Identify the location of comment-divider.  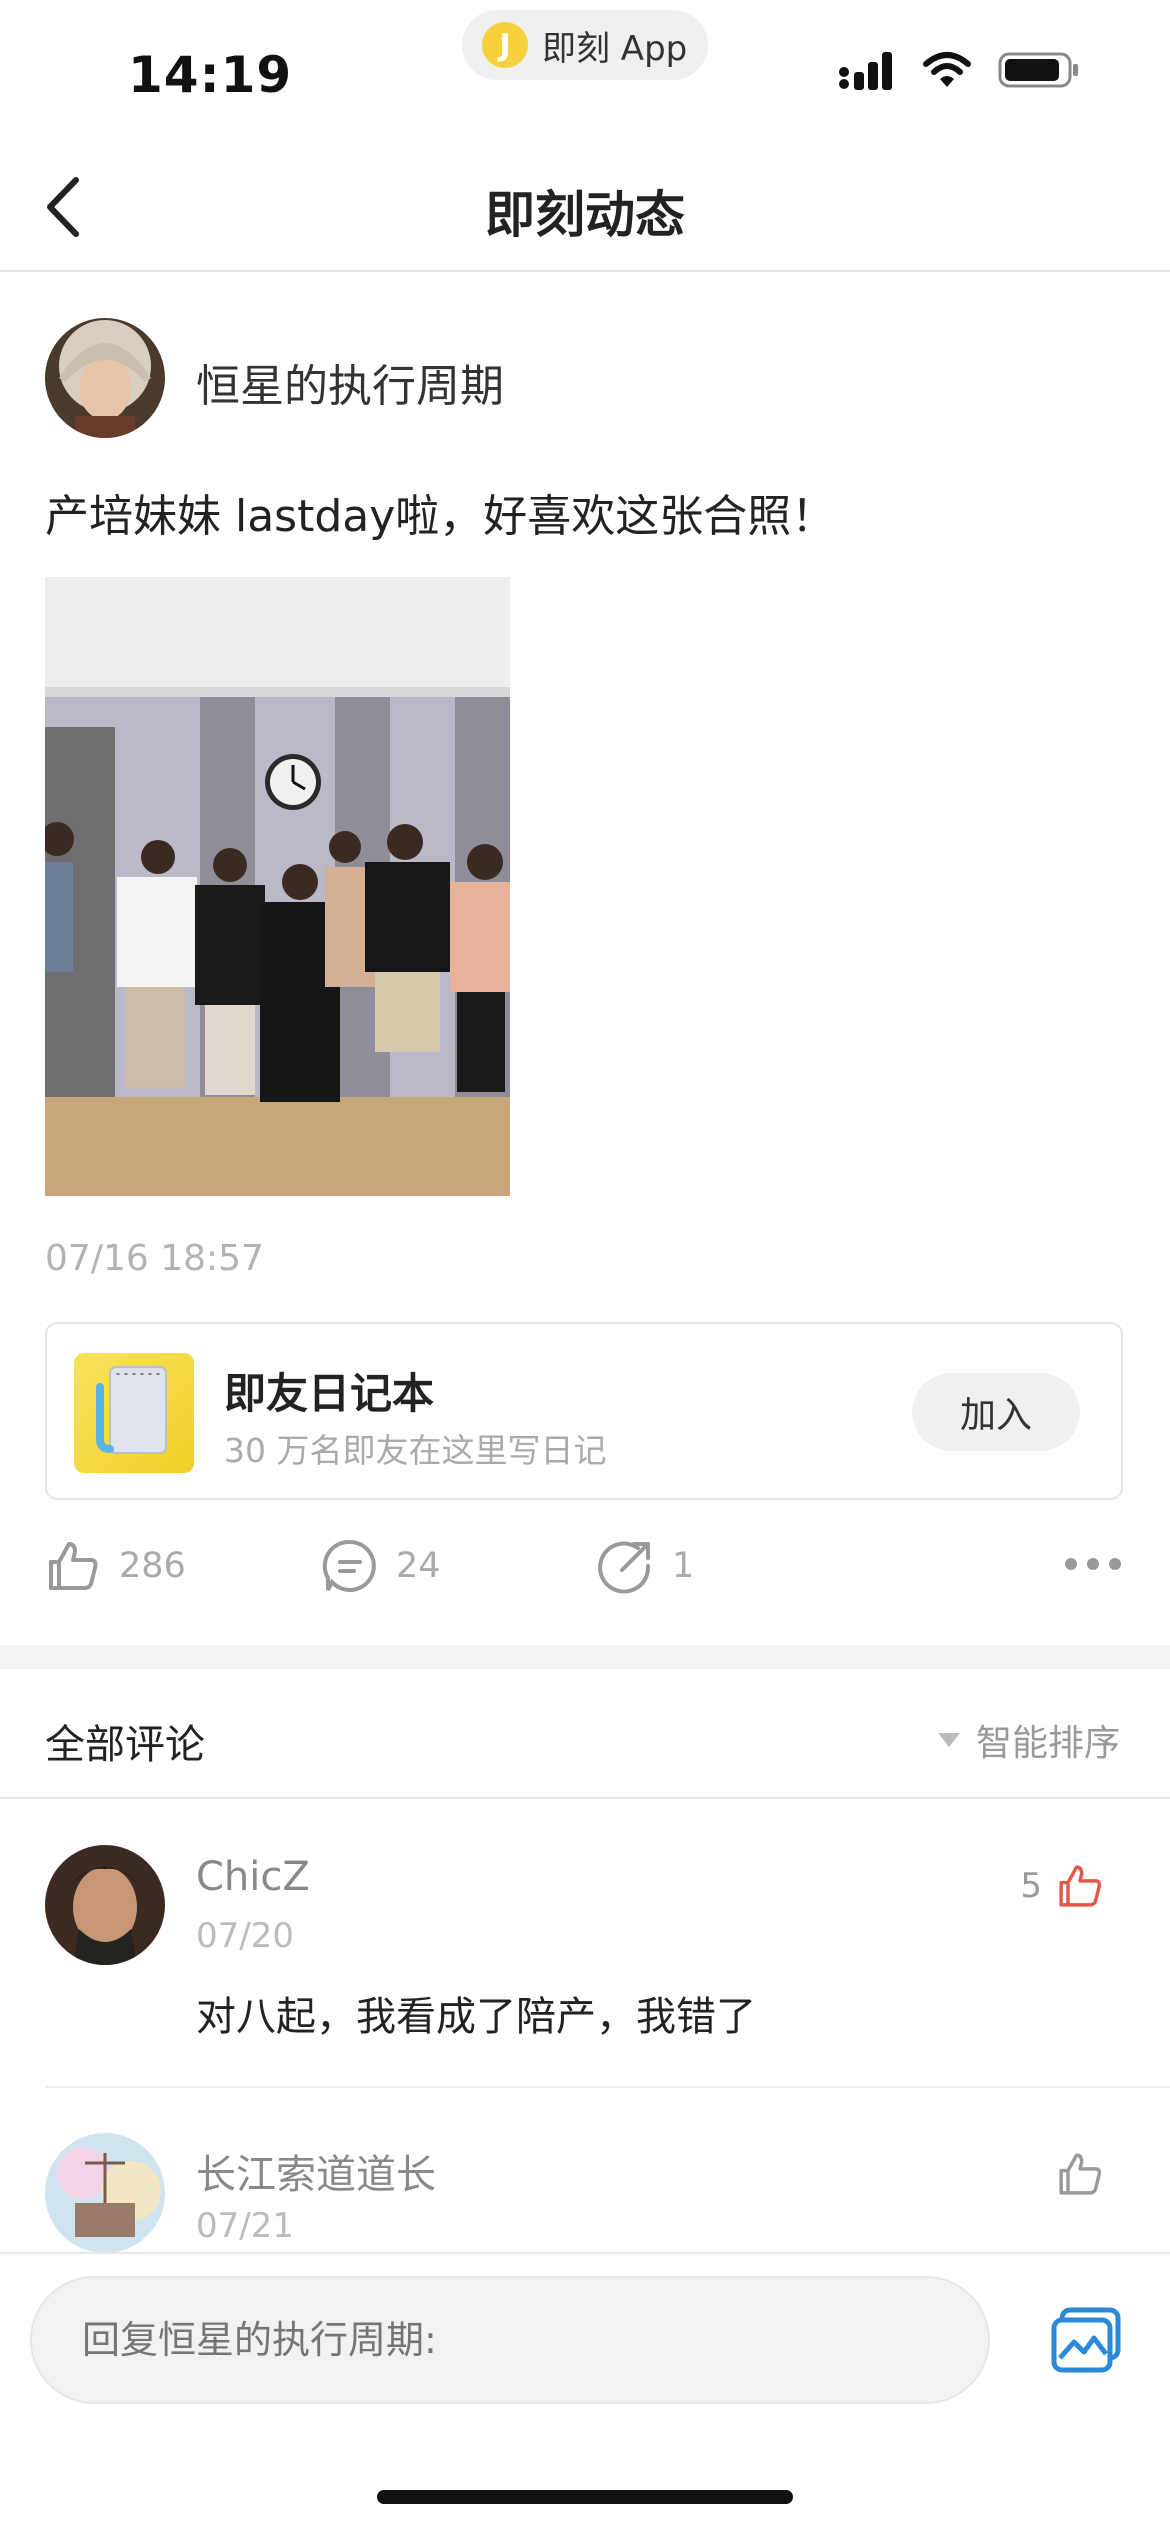
(607, 2087).